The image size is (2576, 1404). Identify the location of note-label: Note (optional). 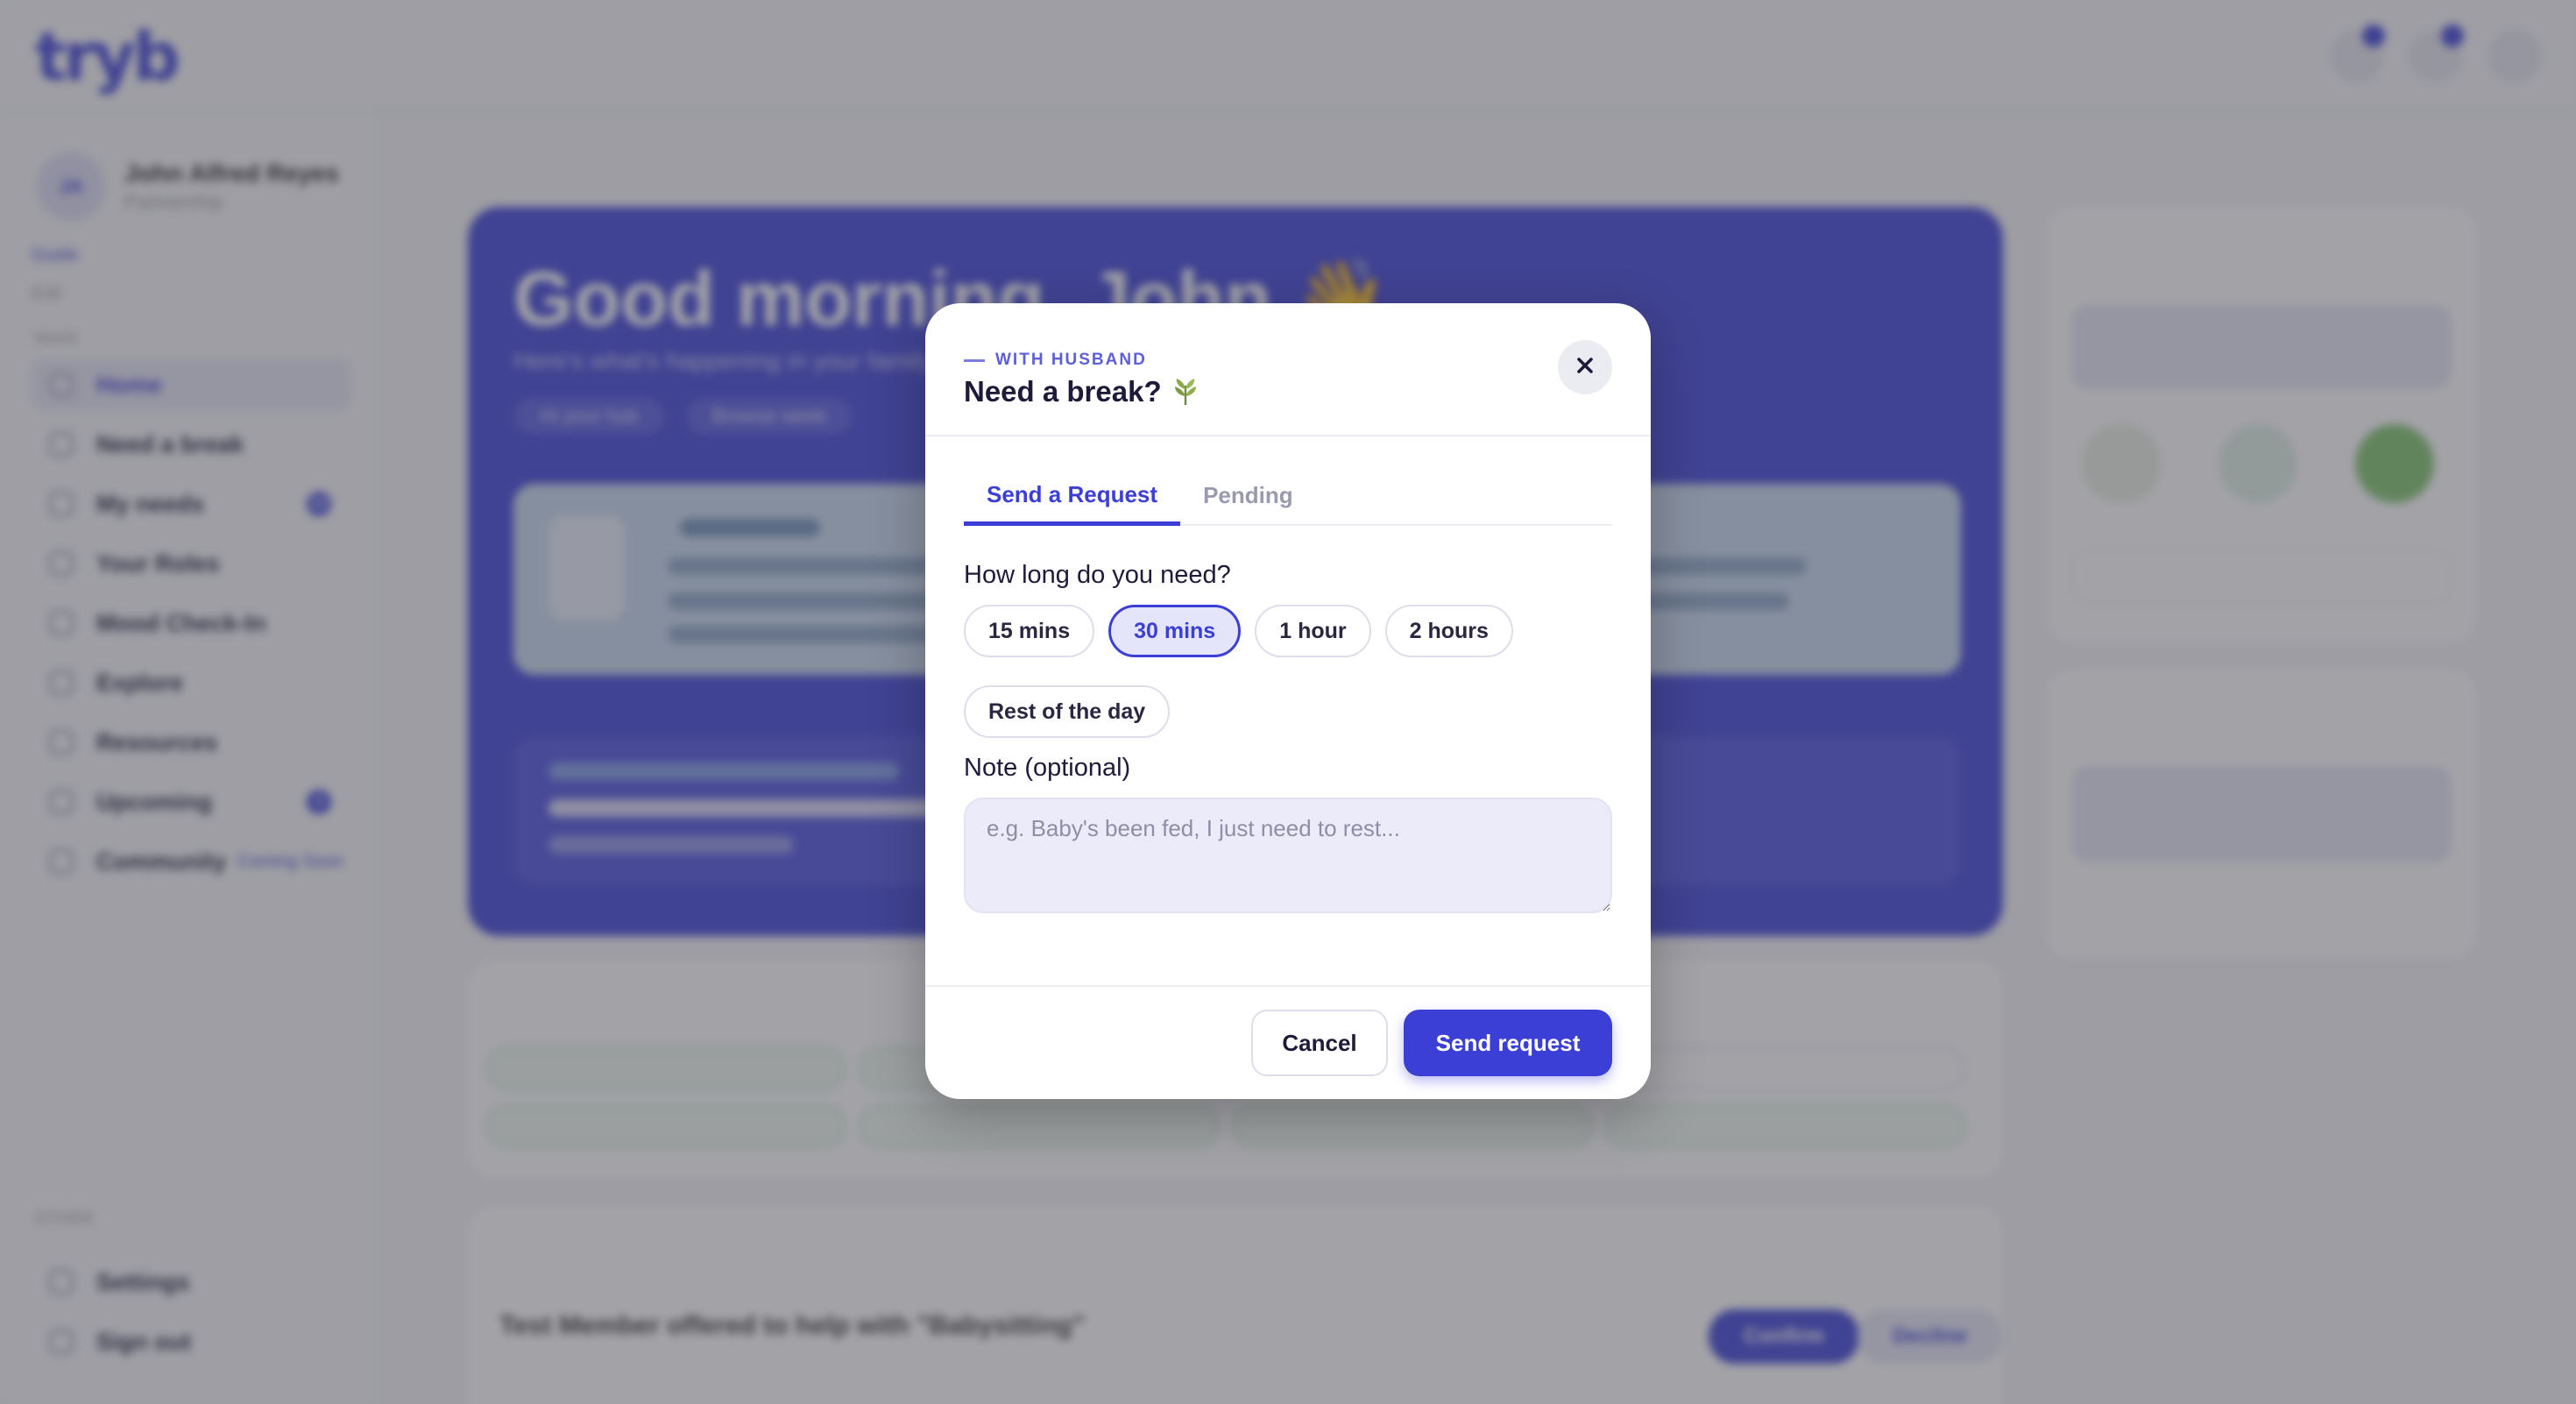
(1047, 768).